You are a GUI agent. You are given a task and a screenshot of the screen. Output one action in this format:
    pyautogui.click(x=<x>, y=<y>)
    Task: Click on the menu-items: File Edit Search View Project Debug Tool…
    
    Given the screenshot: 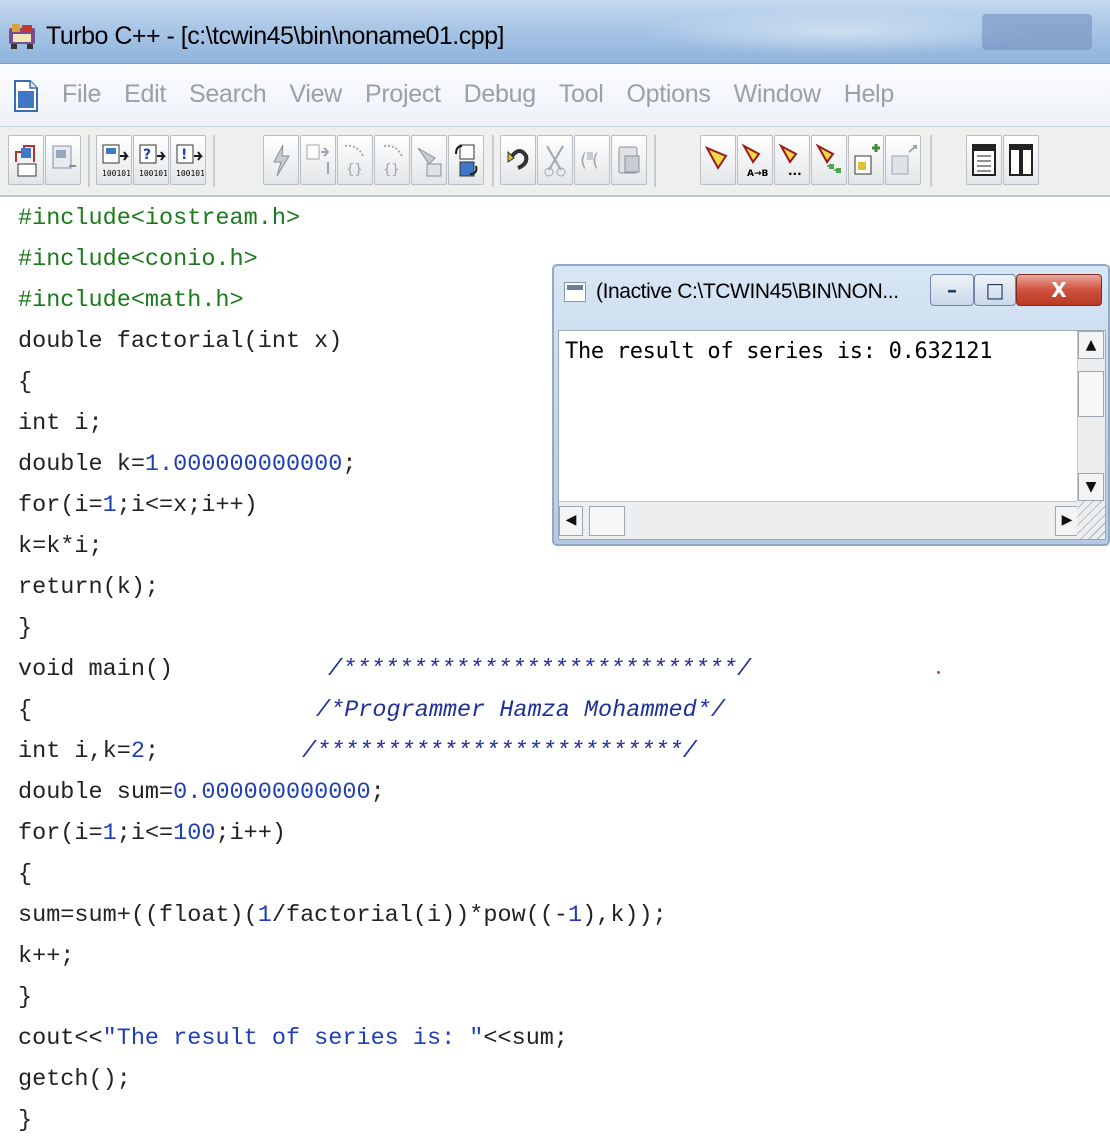 What is the action you would take?
    pyautogui.click(x=489, y=94)
    